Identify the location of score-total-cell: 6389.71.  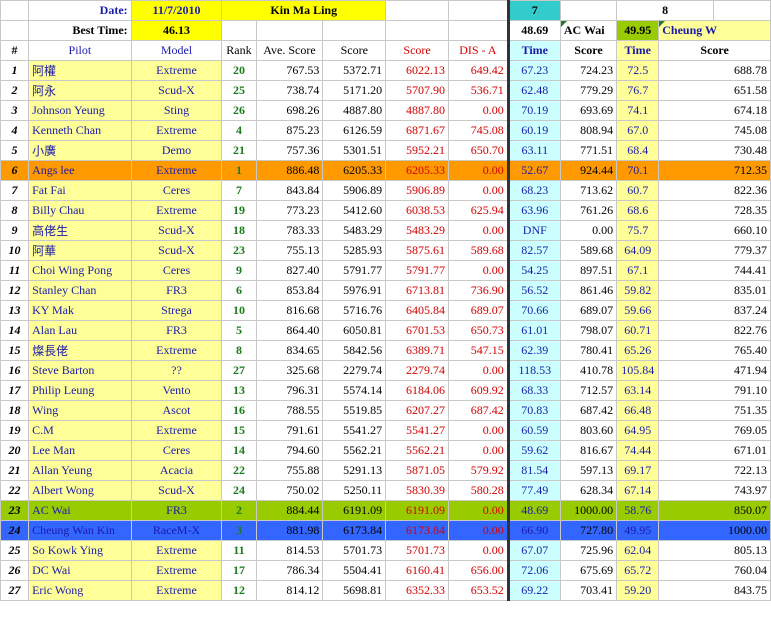
(417, 350).